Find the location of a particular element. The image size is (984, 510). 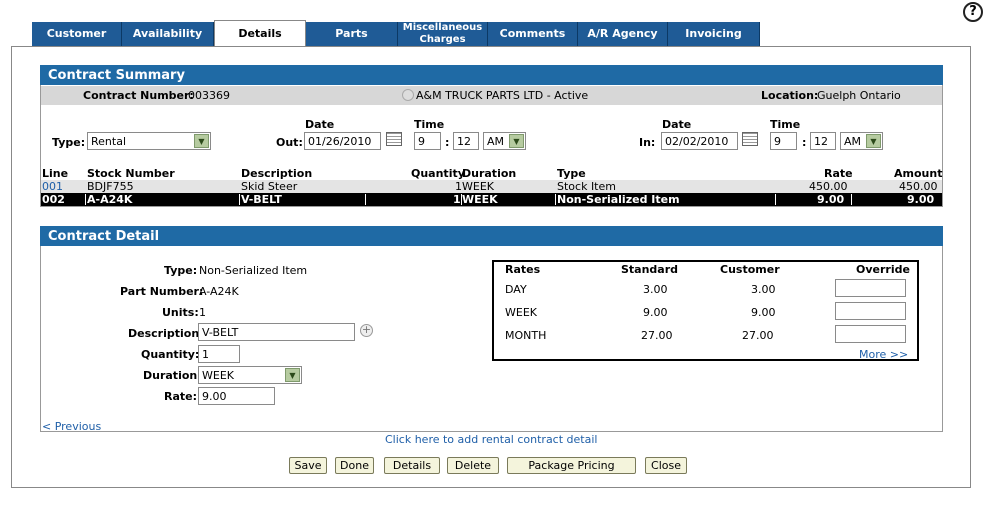

stock-number: BDJF755 is located at coordinates (110, 186).